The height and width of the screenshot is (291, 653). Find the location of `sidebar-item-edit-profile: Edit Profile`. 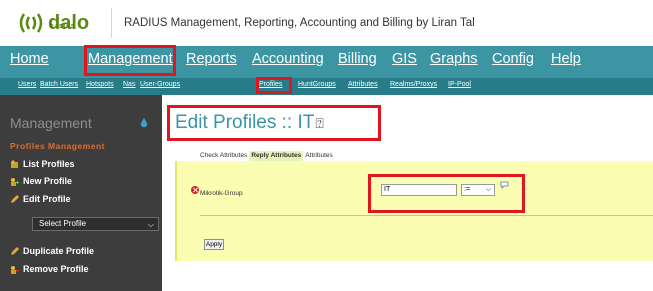

sidebar-item-edit-profile: Edit Profile is located at coordinates (40, 199).